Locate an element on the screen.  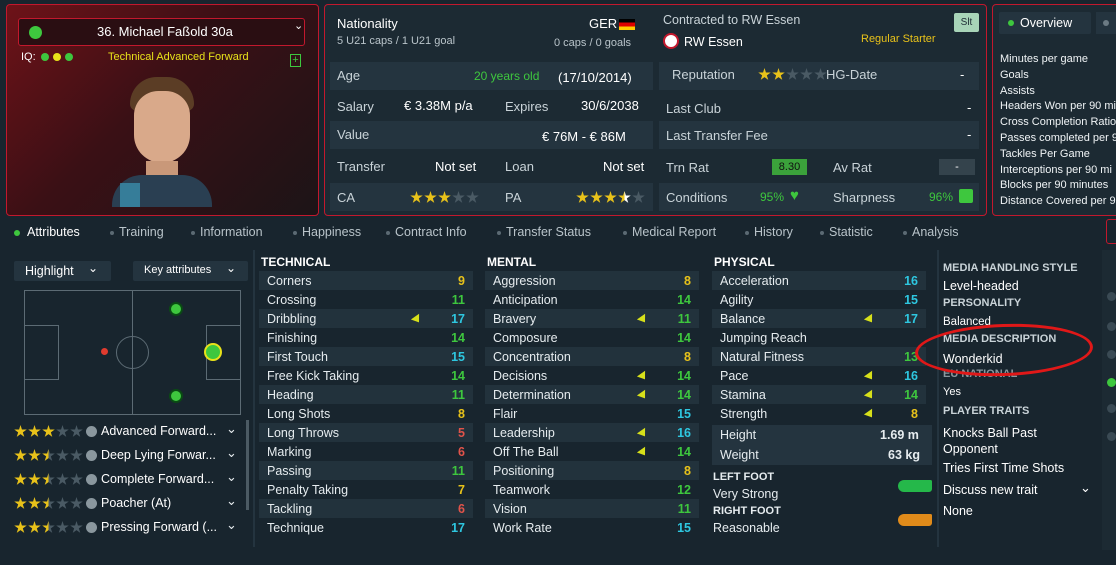
attribute-row: Corners 9 is located at coordinates (366, 280).